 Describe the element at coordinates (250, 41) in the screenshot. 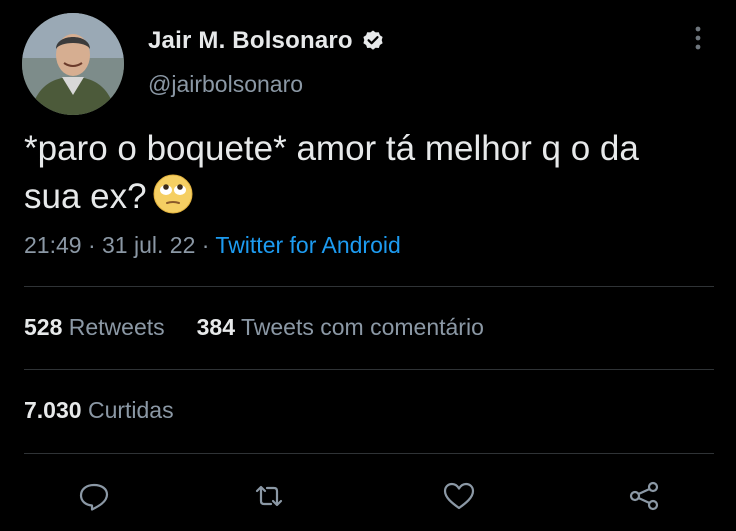

I see `author-name: Jair M. Bolsonaro` at that location.